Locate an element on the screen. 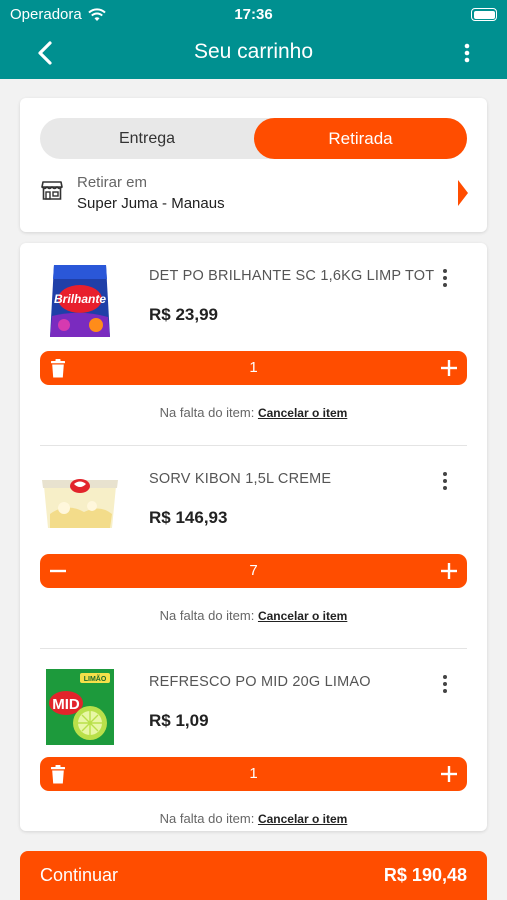 Image resolution: width=507 pixels, height=900 pixels. tab-pickup: Retirada is located at coordinates (360, 138).